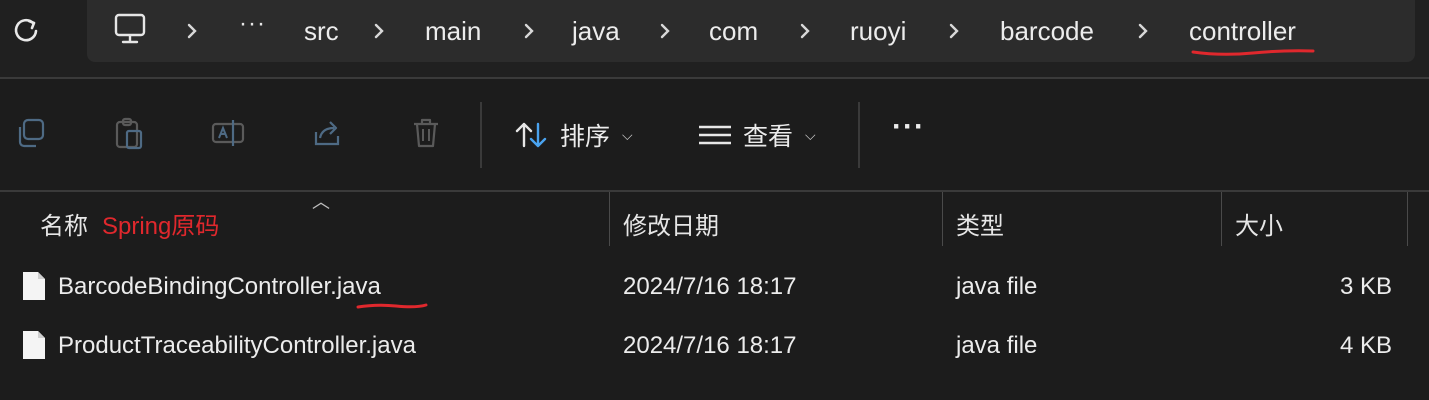 The image size is (1429, 400). What do you see at coordinates (26, 31) in the screenshot?
I see `refresh-icon` at bounding box center [26, 31].